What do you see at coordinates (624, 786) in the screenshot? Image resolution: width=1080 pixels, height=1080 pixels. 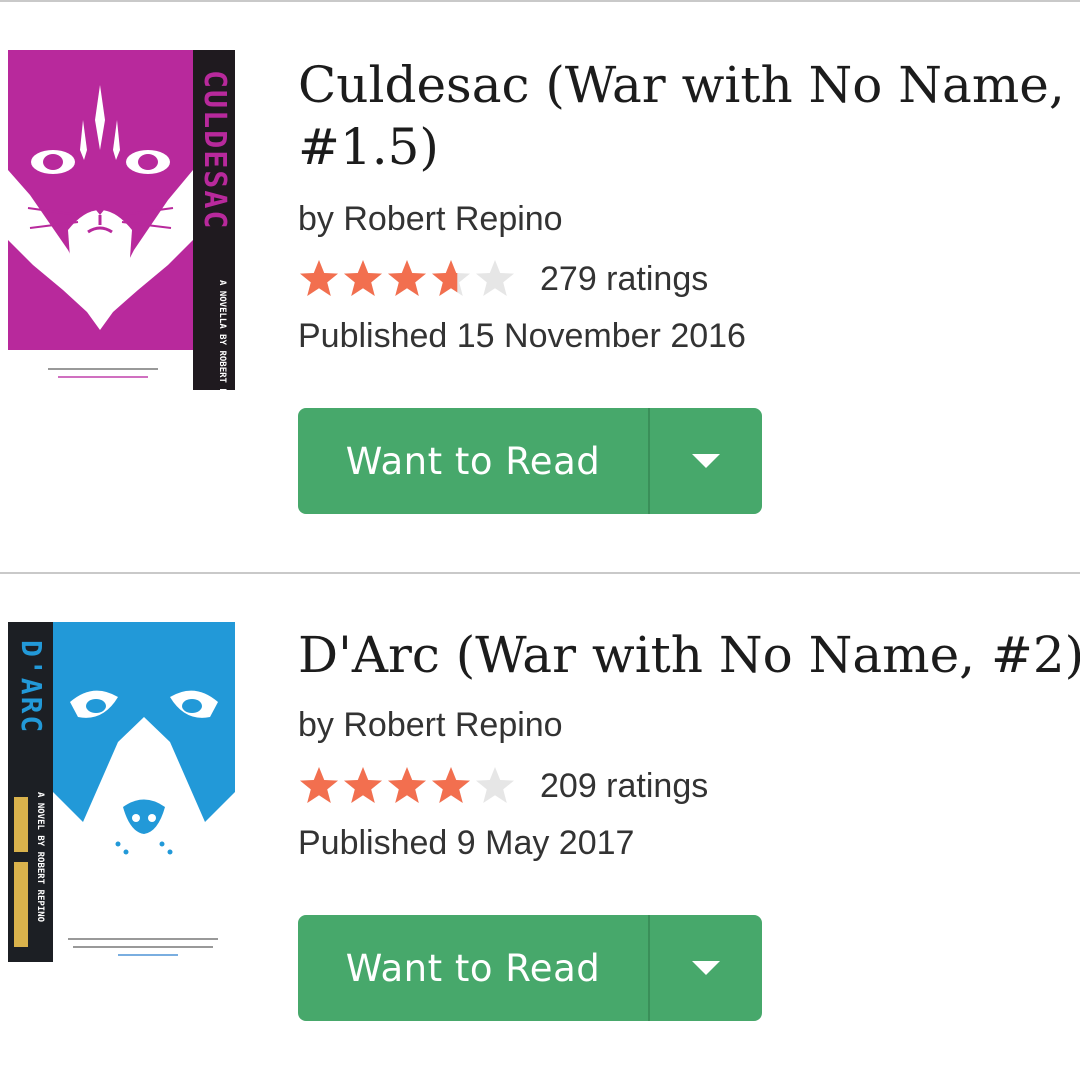 I see `ratings-count: 209 ratings` at bounding box center [624, 786].